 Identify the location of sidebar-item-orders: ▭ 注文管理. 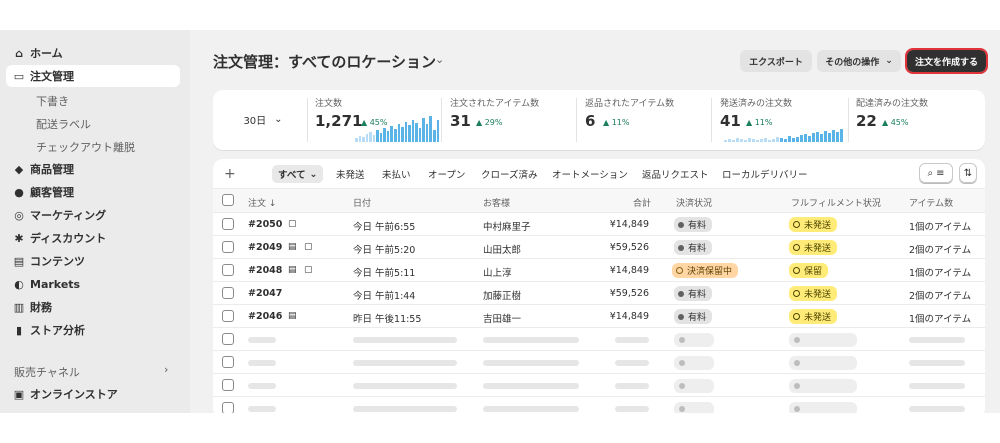
(93, 76).